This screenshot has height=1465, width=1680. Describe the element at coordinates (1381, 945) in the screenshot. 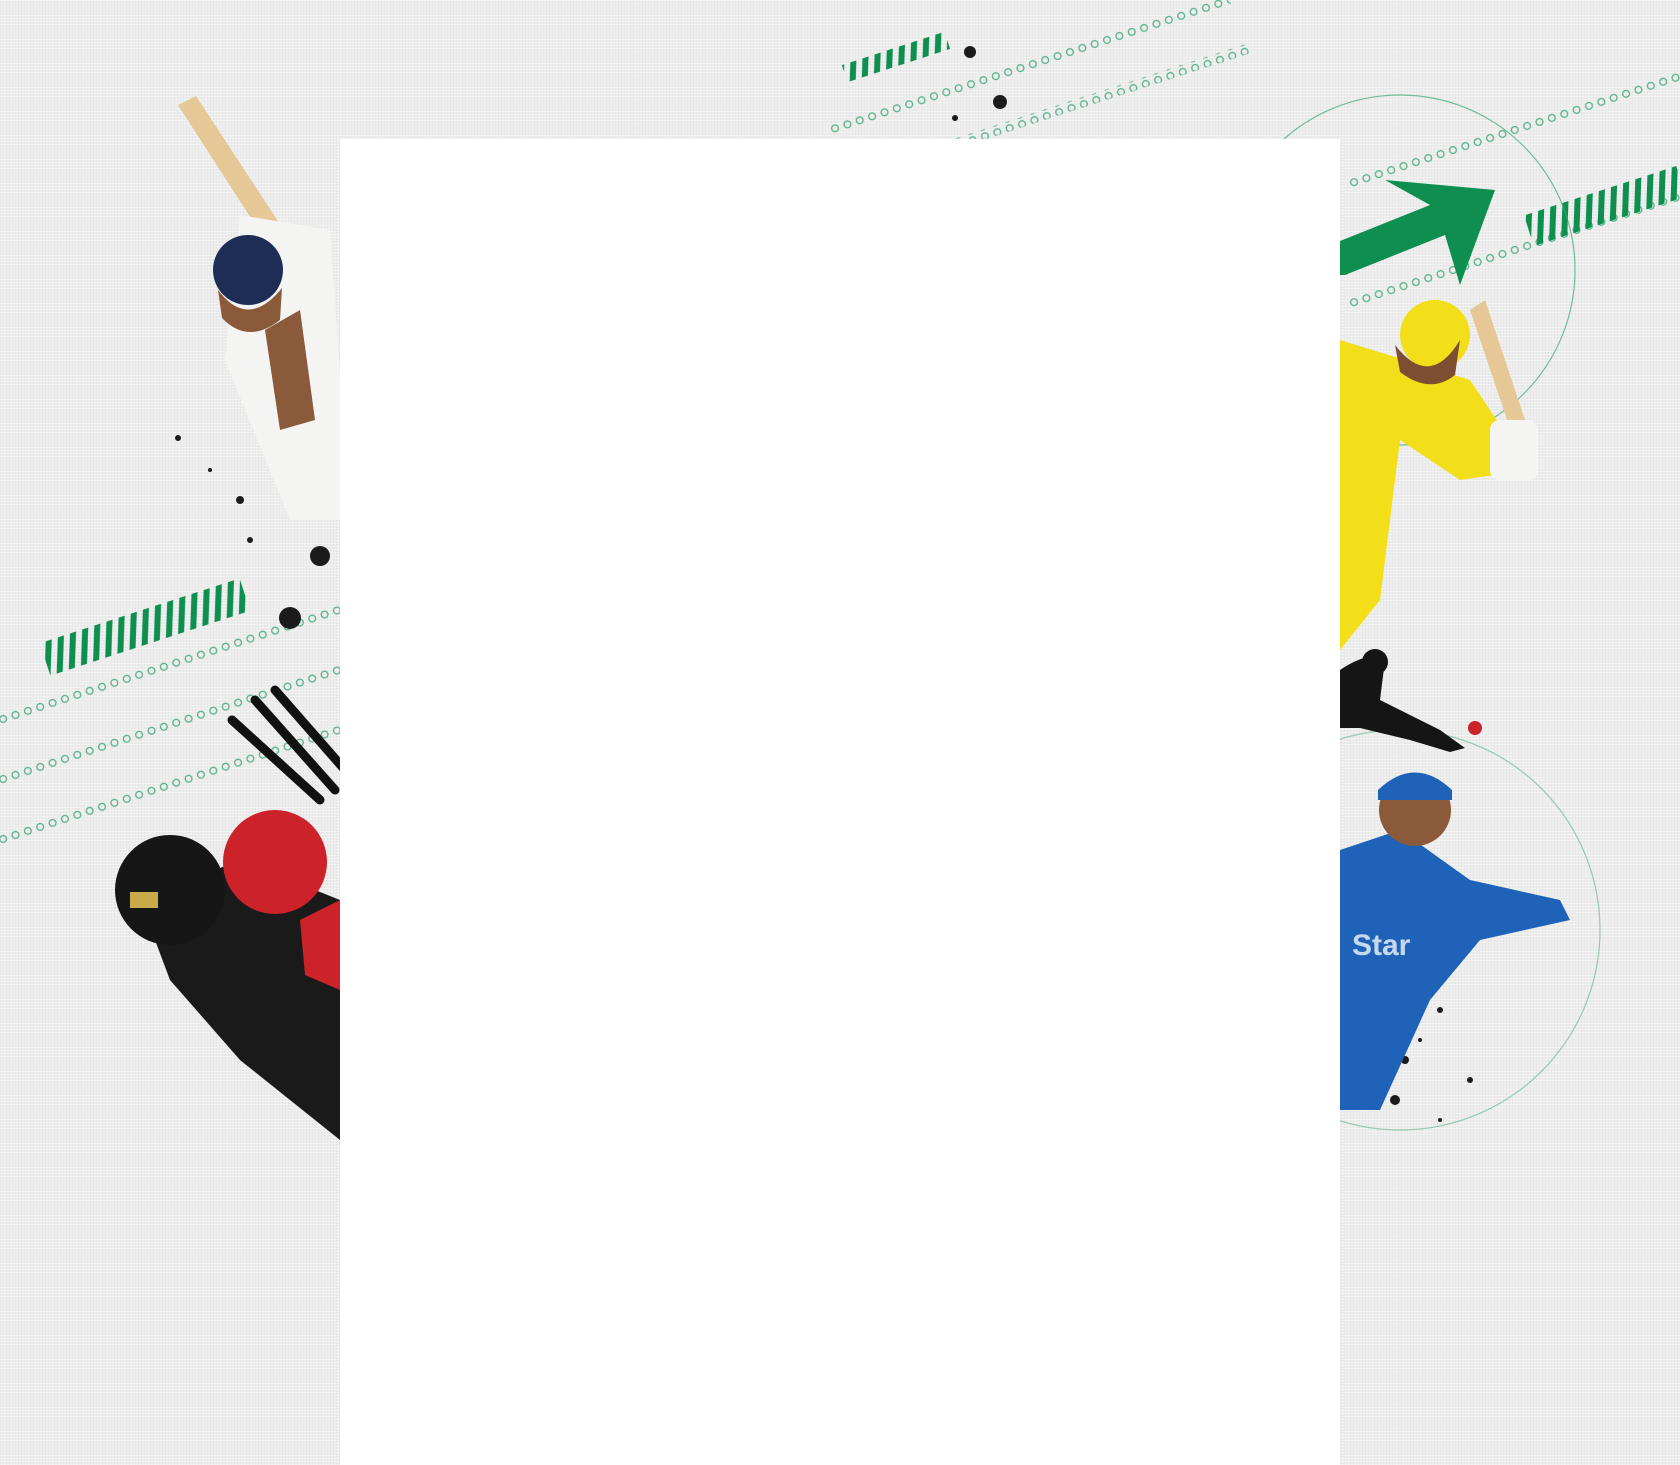

I see `svg-text: Star` at that location.